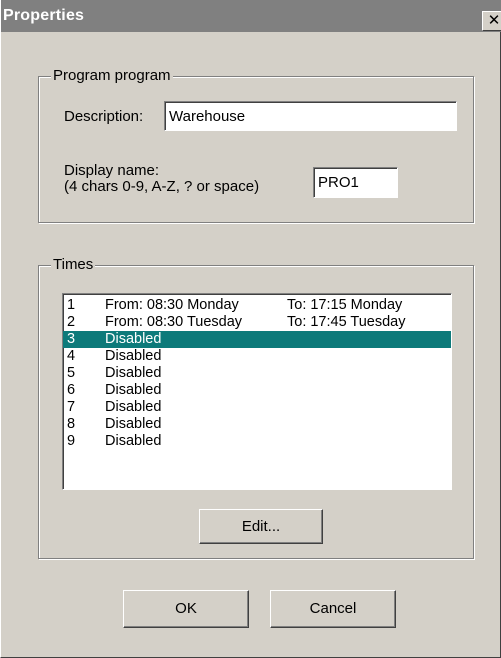  Describe the element at coordinates (73, 265) in the screenshot. I see `times-group-legend: Times` at that location.